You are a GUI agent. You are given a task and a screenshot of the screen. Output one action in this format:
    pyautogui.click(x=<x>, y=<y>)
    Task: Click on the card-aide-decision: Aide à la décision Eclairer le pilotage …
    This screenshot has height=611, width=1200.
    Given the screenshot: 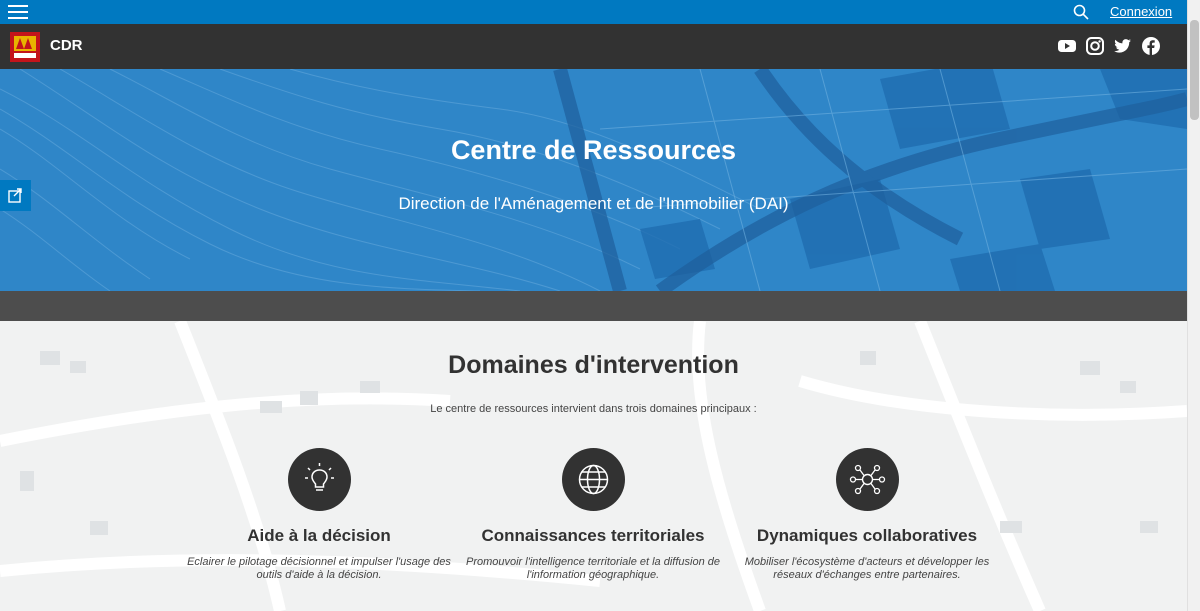 What is the action you would take?
    pyautogui.click(x=319, y=515)
    